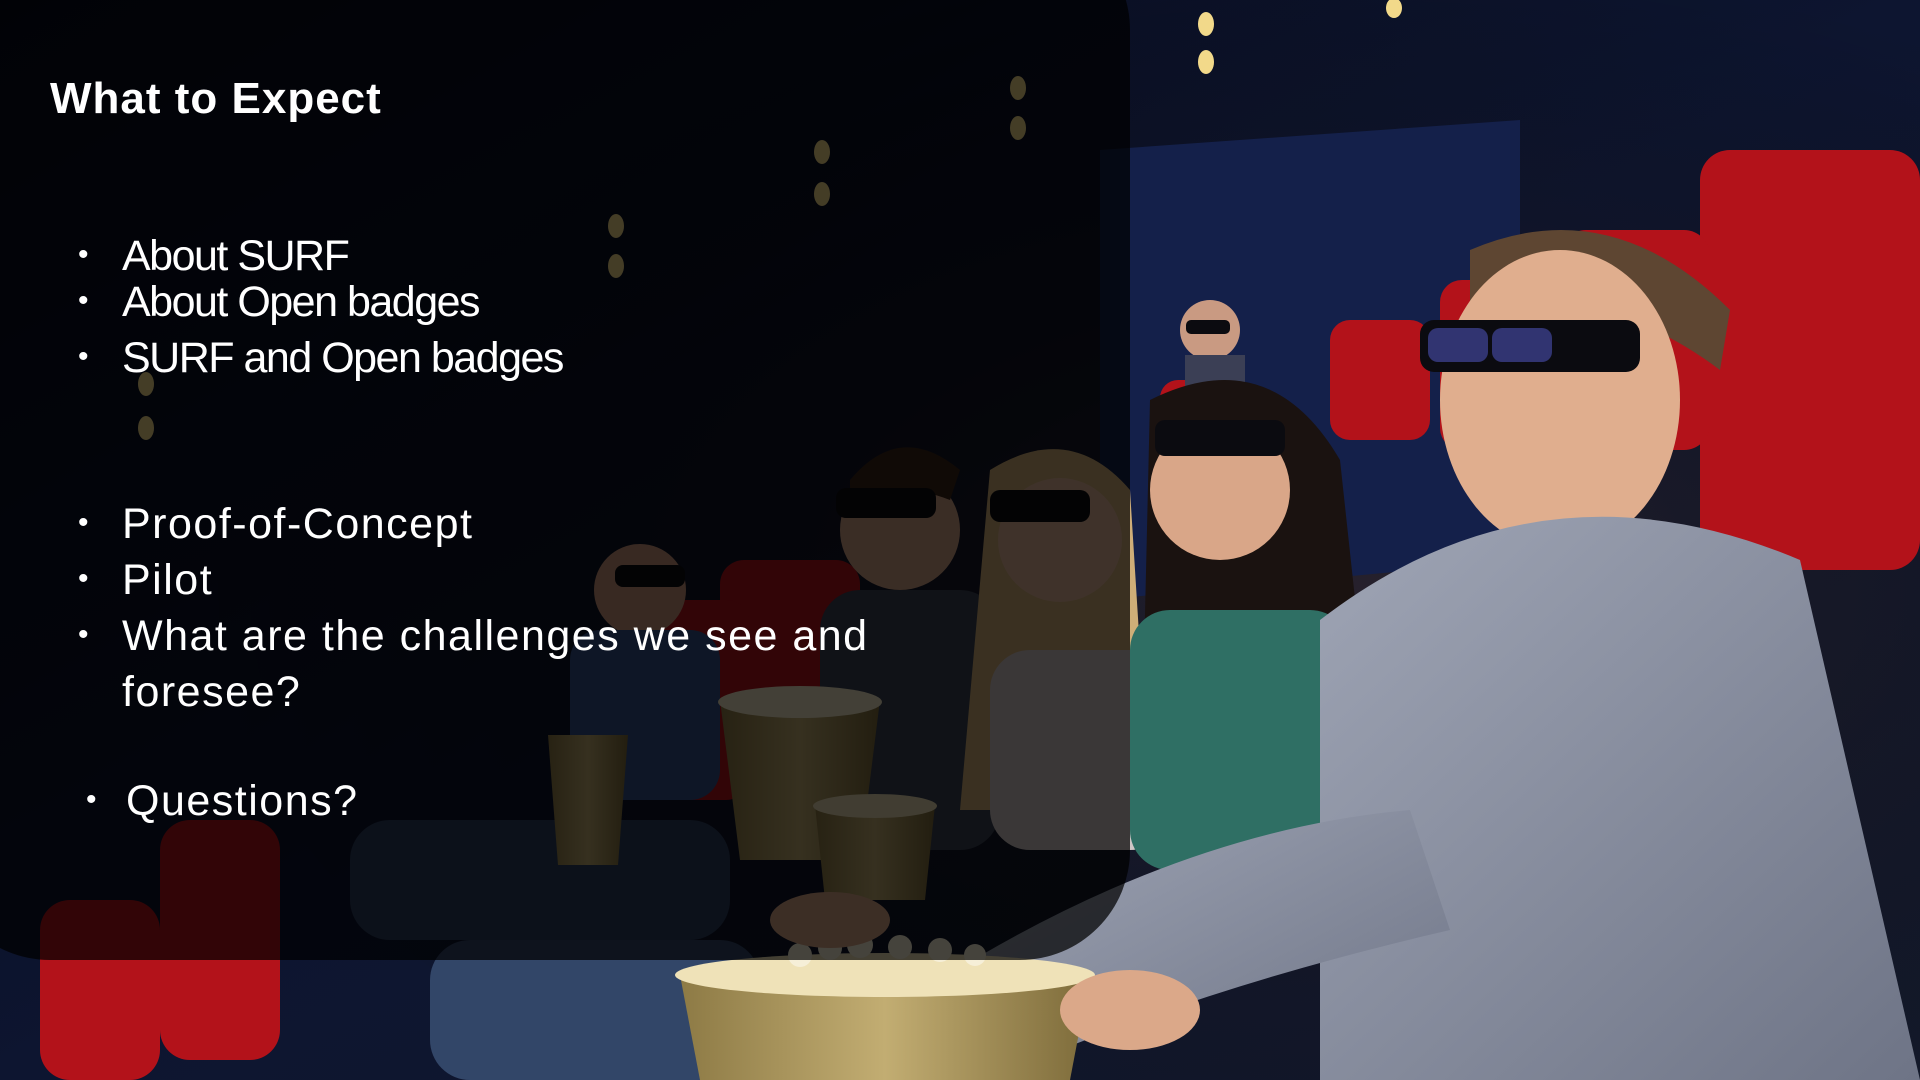 This screenshot has width=1920, height=1080. I want to click on bullet-text: Pilot, so click(168, 580).